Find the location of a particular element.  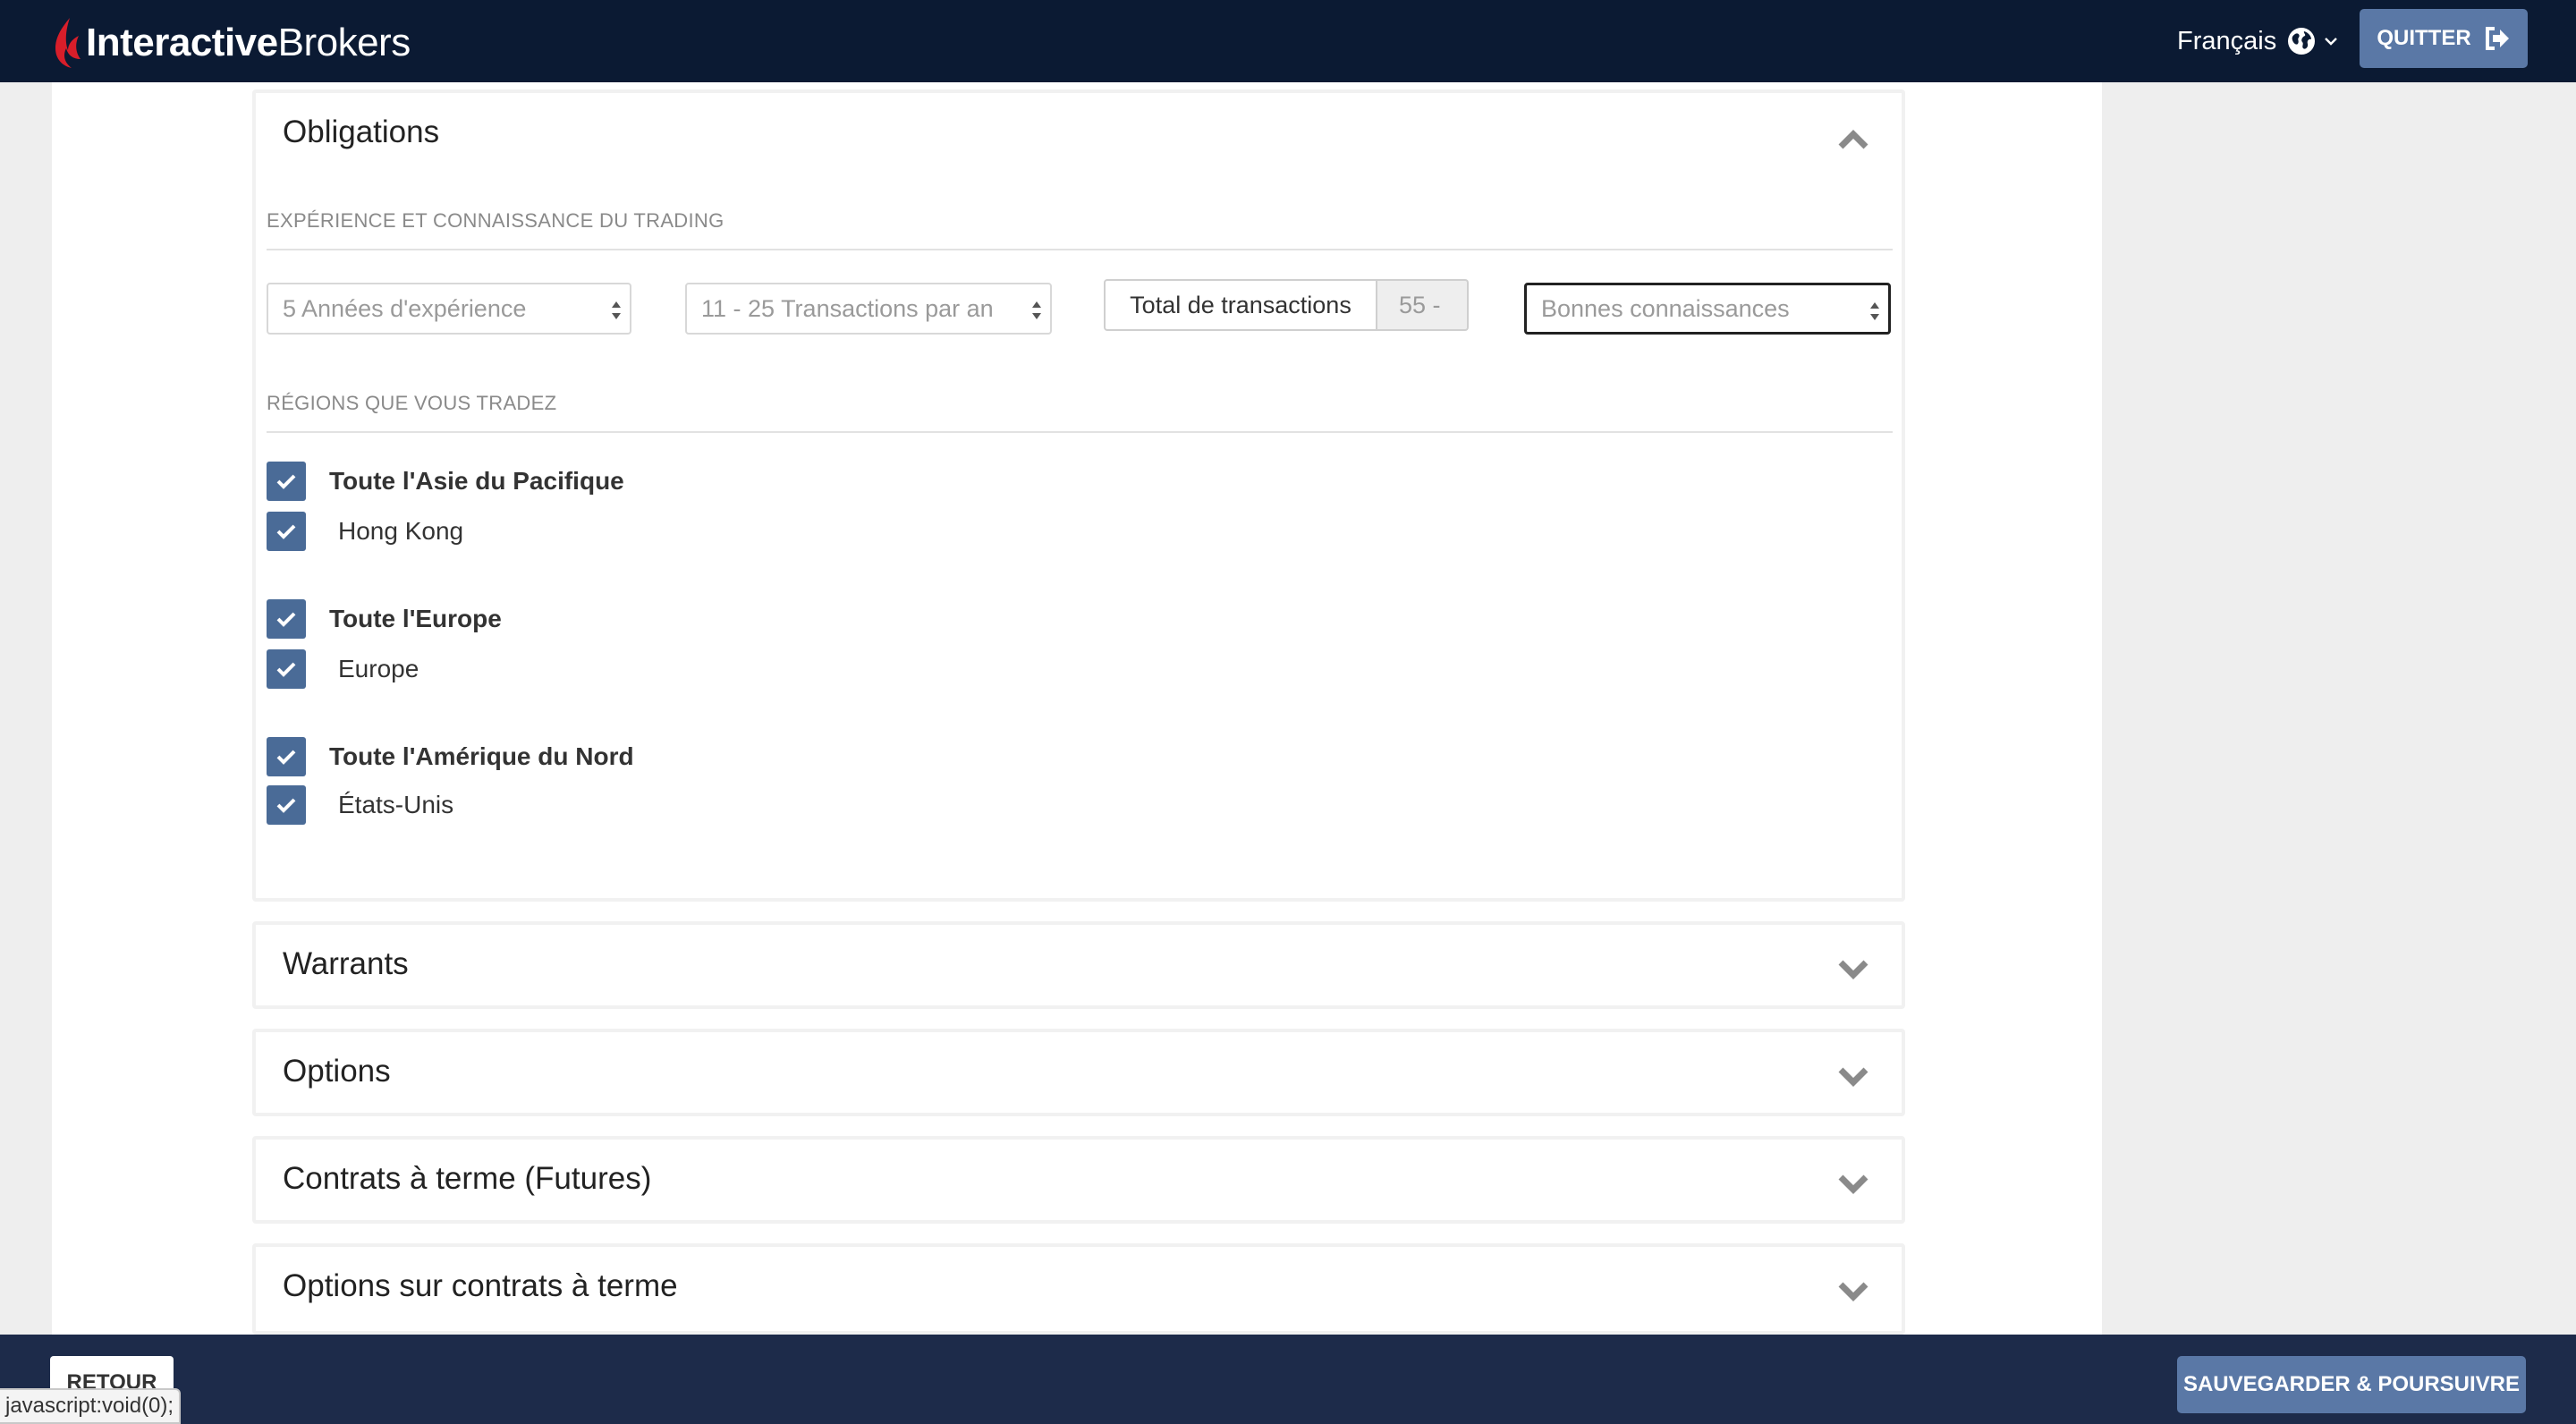

region-group-north-america: Toute l'Amérique du Nord is located at coordinates (450, 756).